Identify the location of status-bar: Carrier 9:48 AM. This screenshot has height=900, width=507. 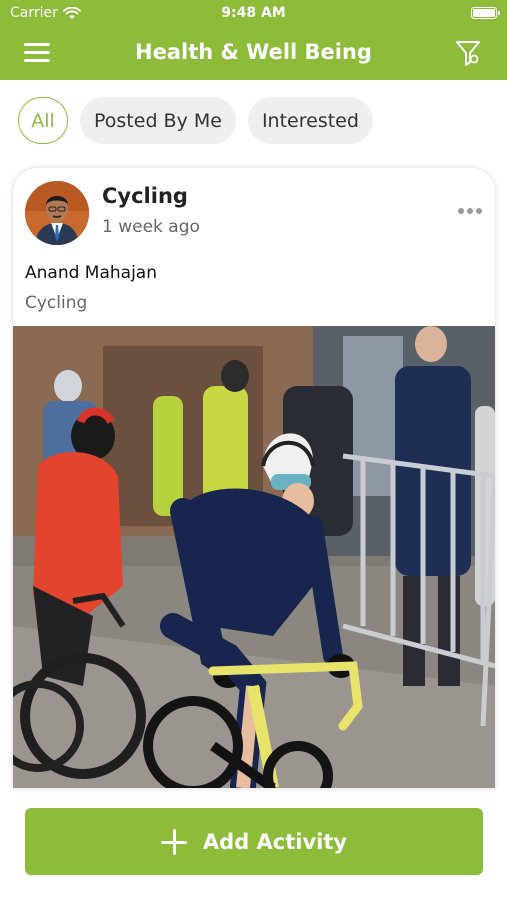
(253, 14).